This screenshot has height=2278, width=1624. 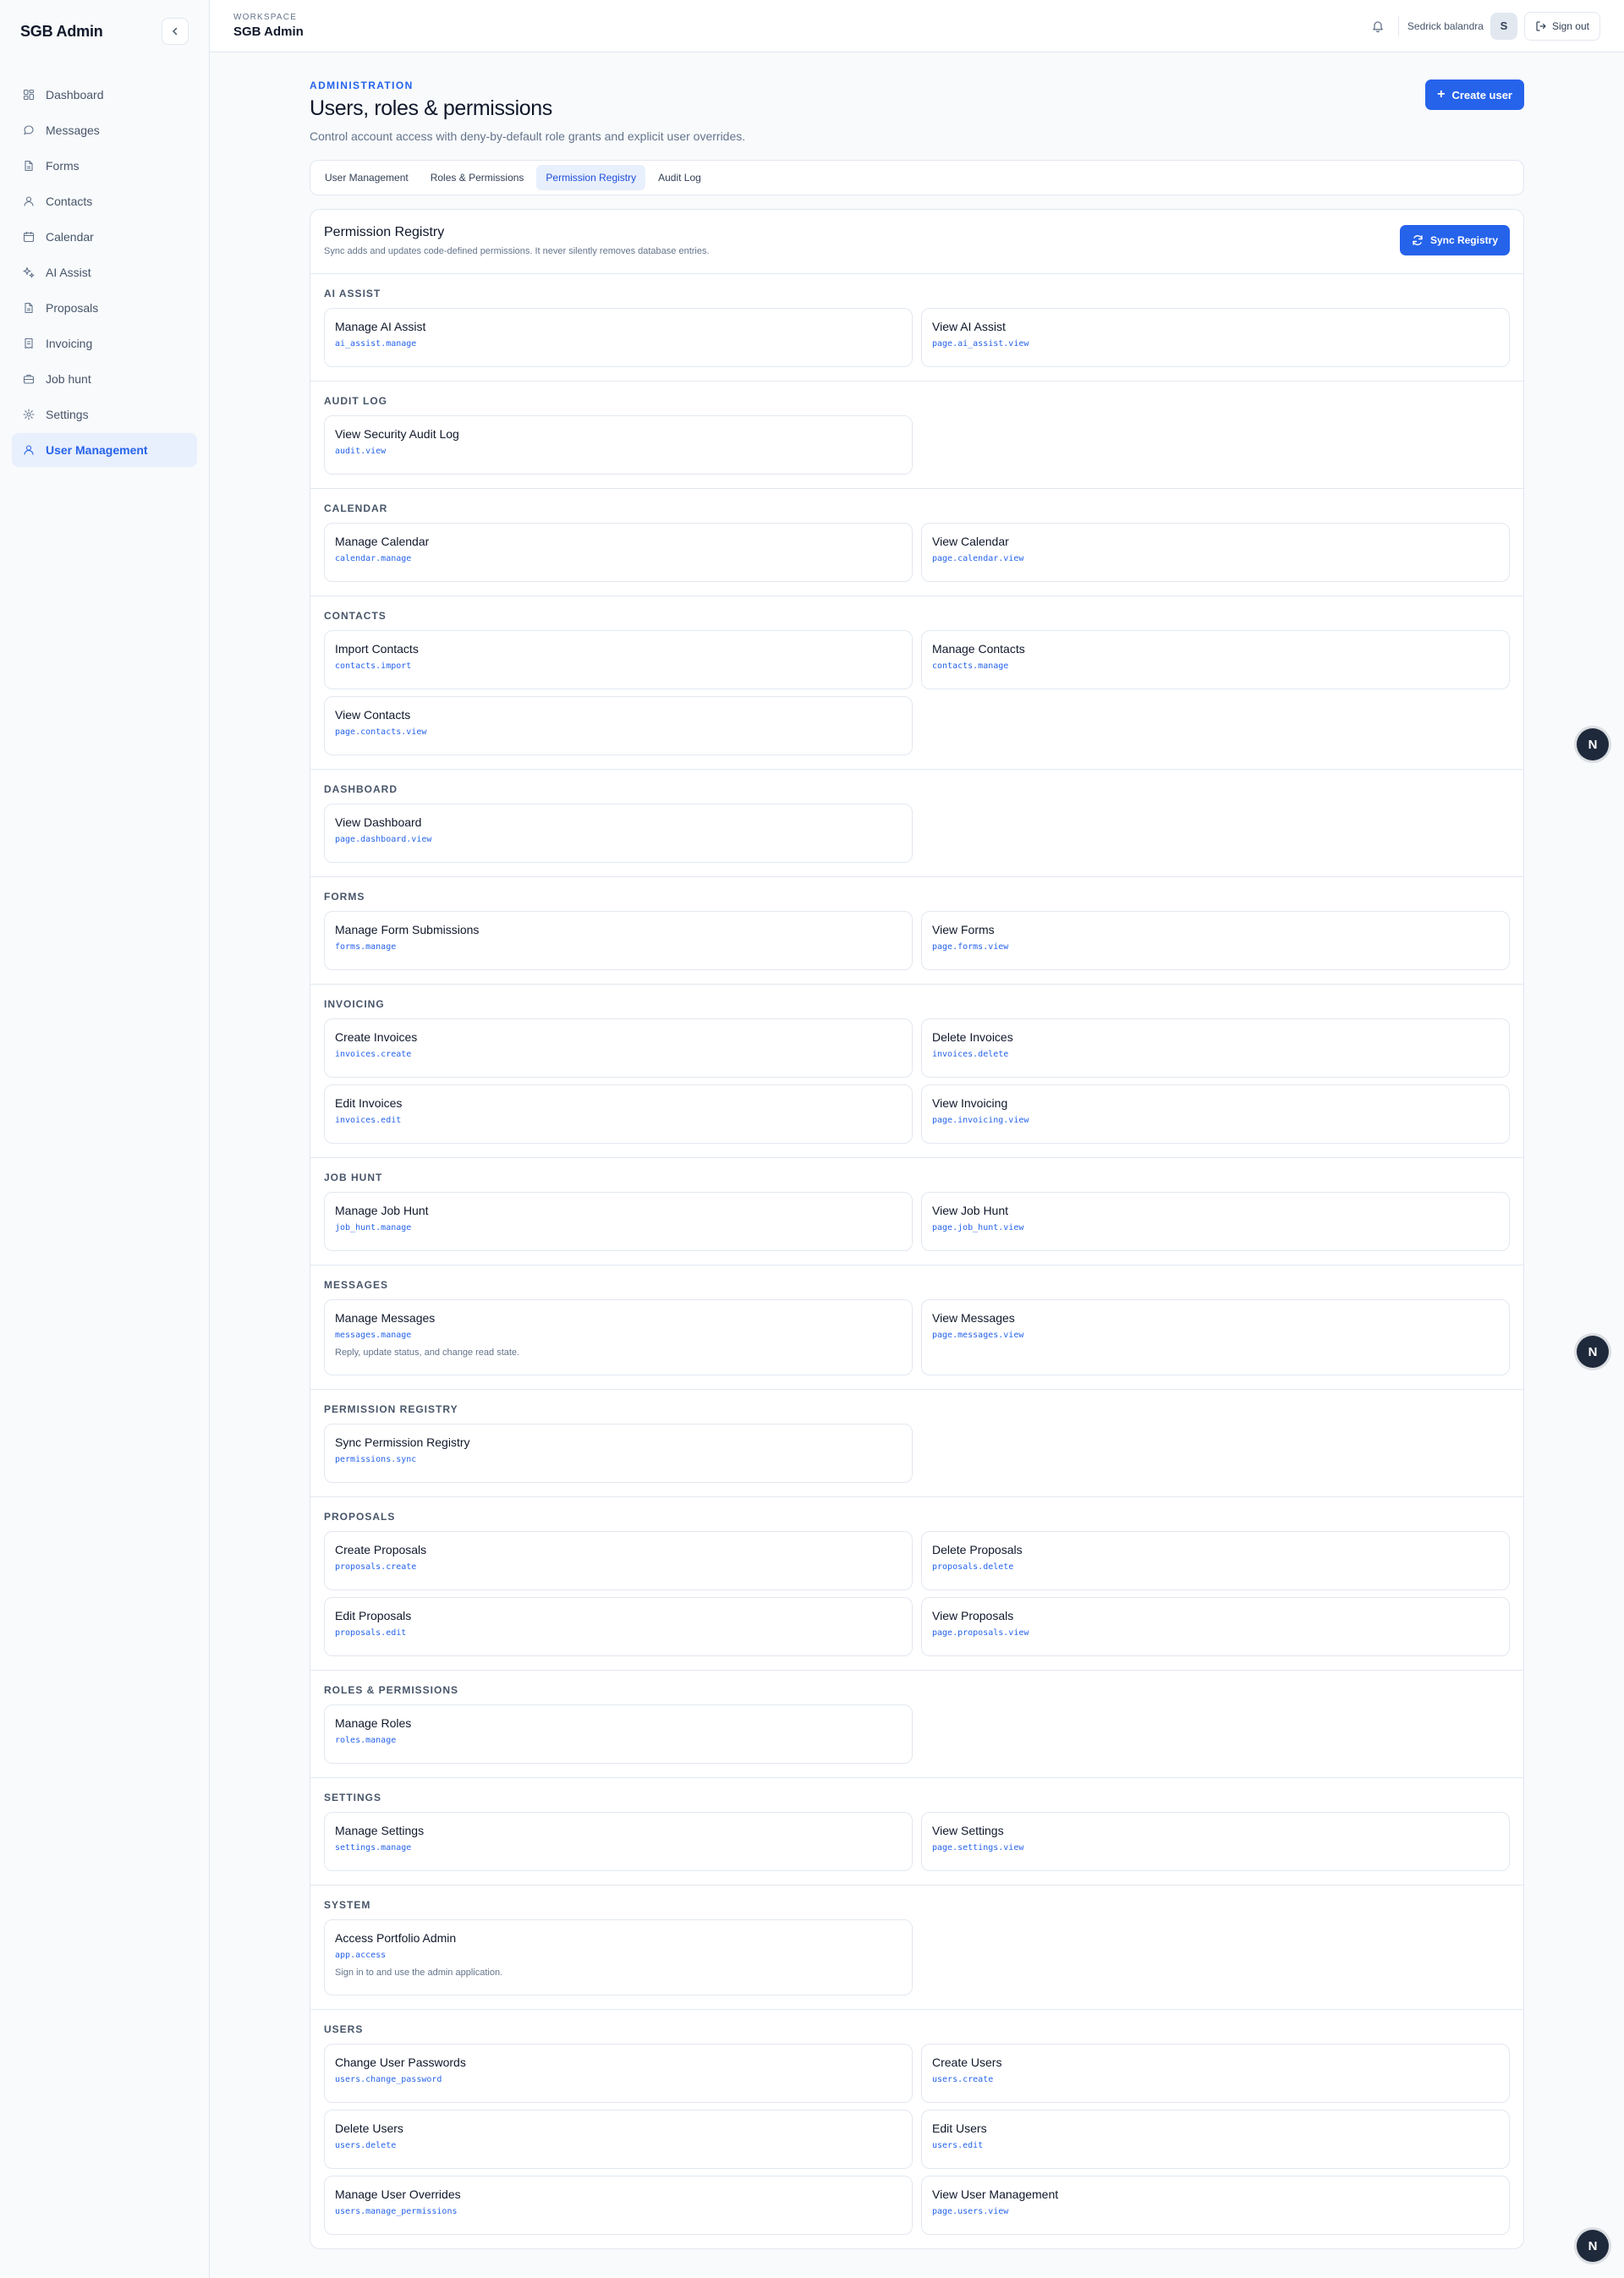 What do you see at coordinates (381, 732) in the screenshot?
I see `permission-key: page.contacts.view` at bounding box center [381, 732].